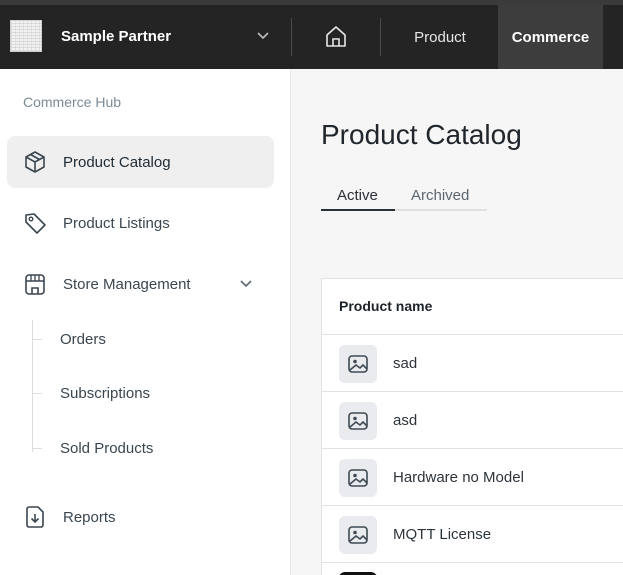  What do you see at coordinates (336, 36) in the screenshot?
I see `home-icon` at bounding box center [336, 36].